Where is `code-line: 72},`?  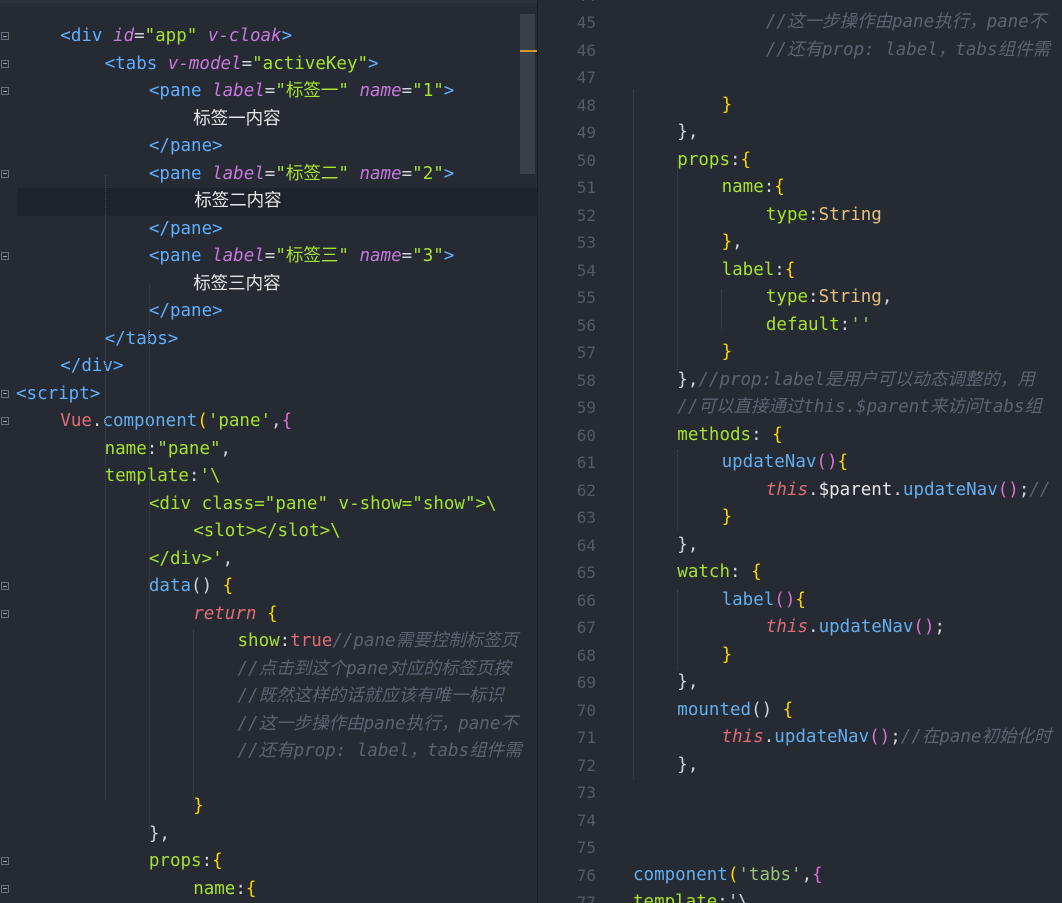
code-line: 72}, is located at coordinates (800, 766).